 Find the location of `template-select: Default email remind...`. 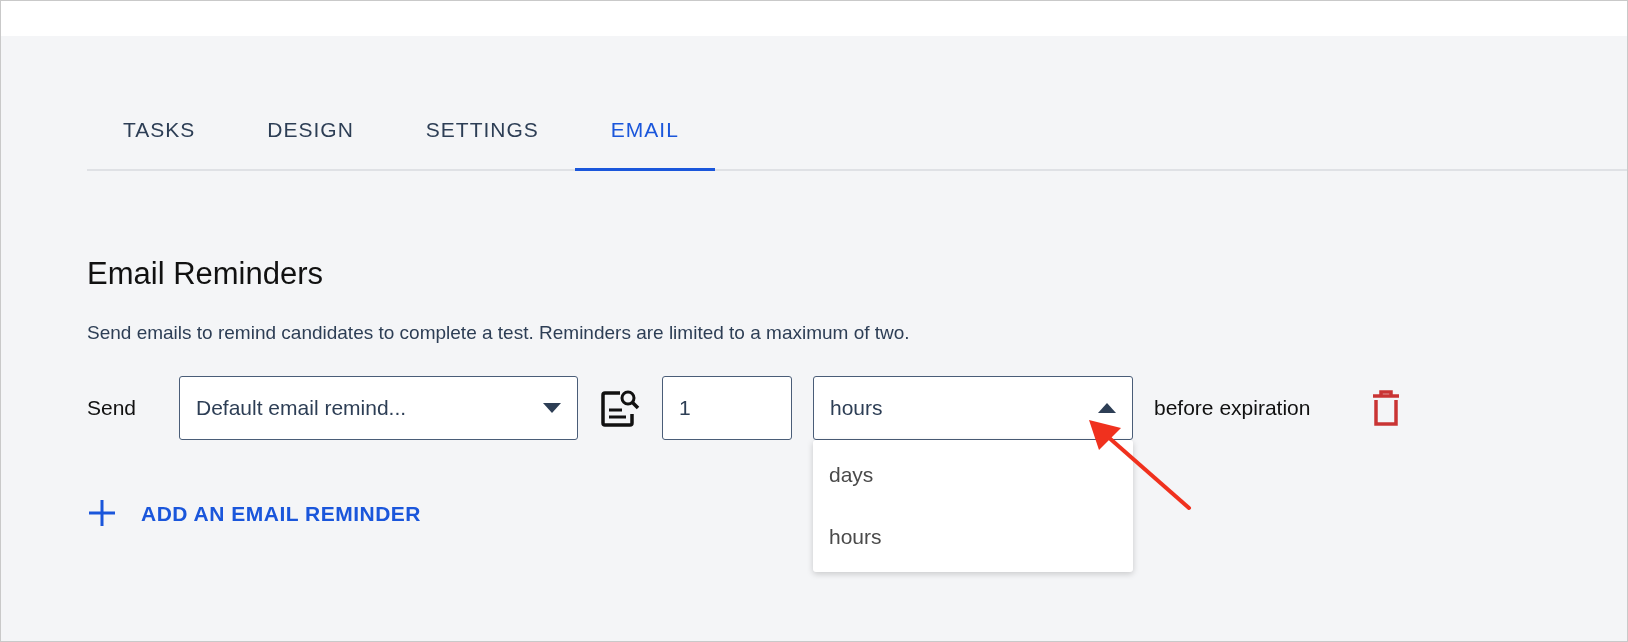

template-select: Default email remind... is located at coordinates (378, 407).